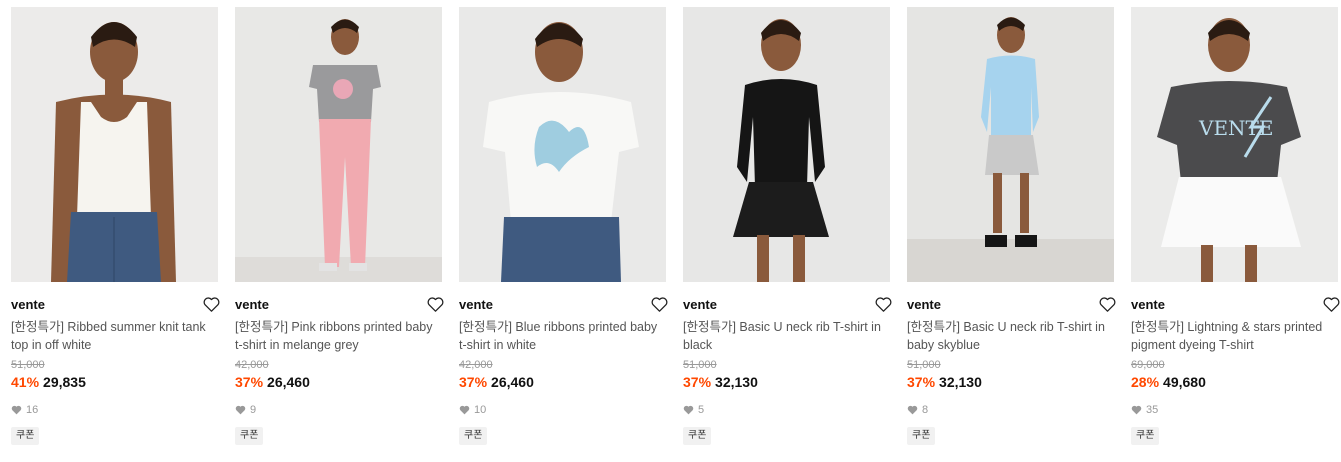 The width and height of the screenshot is (1341, 462). I want to click on model-photo-tank-top, so click(114, 144).